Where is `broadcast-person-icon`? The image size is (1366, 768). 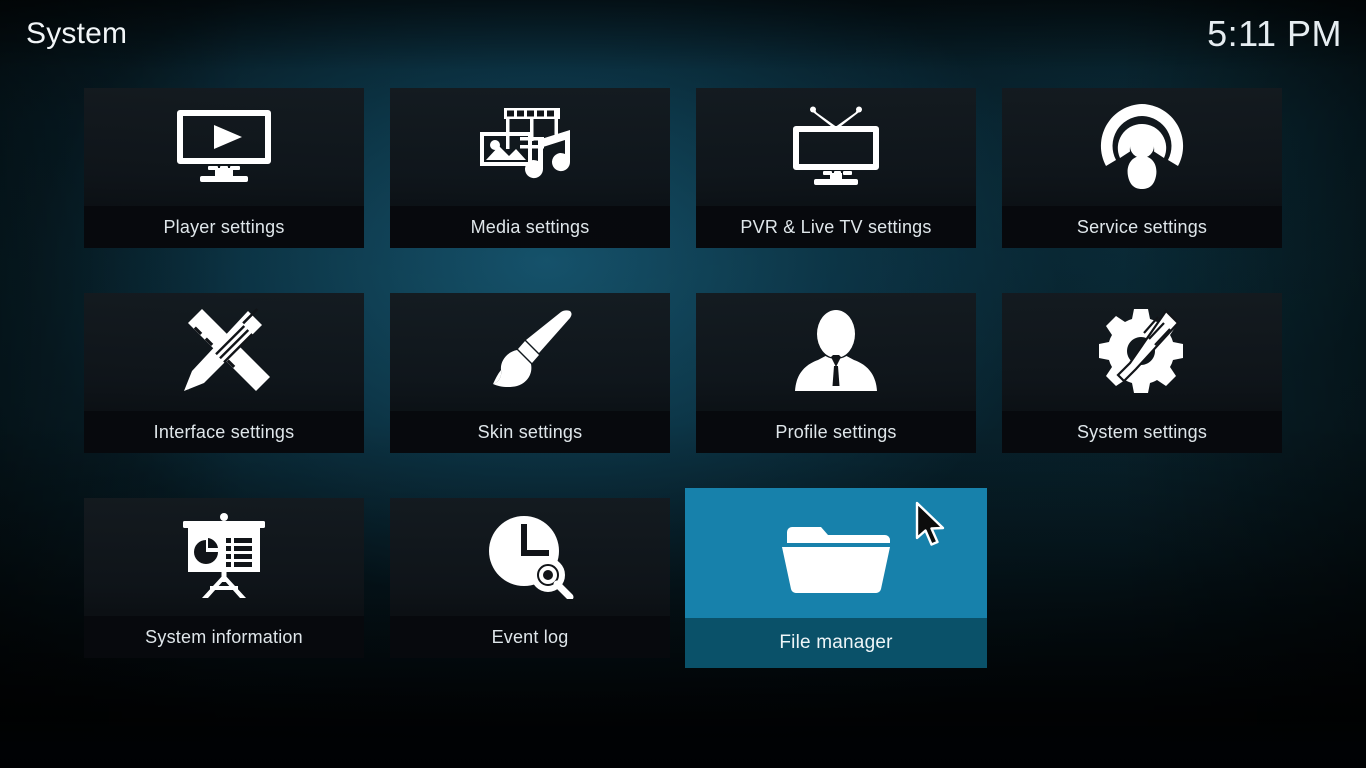 broadcast-person-icon is located at coordinates (1142, 147).